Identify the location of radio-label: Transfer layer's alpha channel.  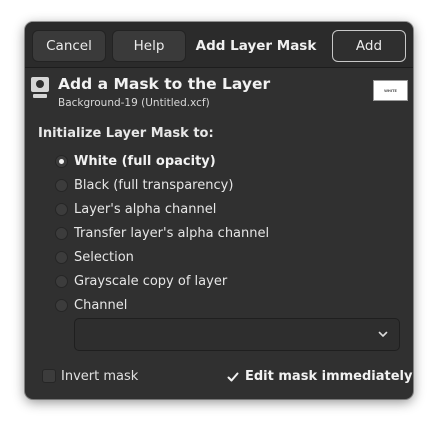
(172, 233).